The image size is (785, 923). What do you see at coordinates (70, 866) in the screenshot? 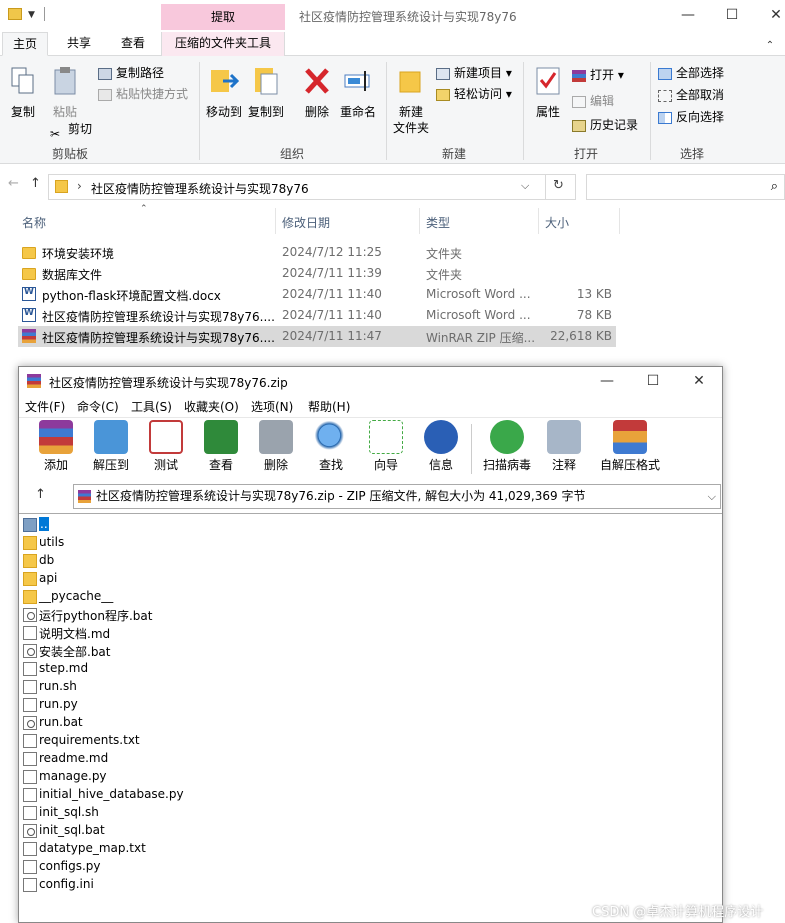
I see `entry-name: configs.py` at bounding box center [70, 866].